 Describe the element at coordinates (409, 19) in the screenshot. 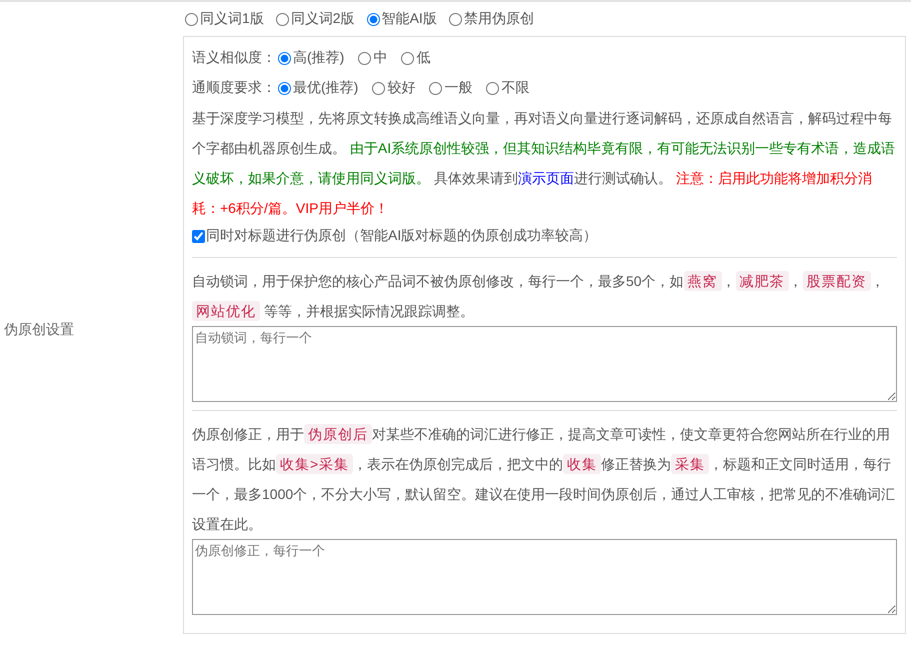

I see `radio-label: 智能AI版` at that location.